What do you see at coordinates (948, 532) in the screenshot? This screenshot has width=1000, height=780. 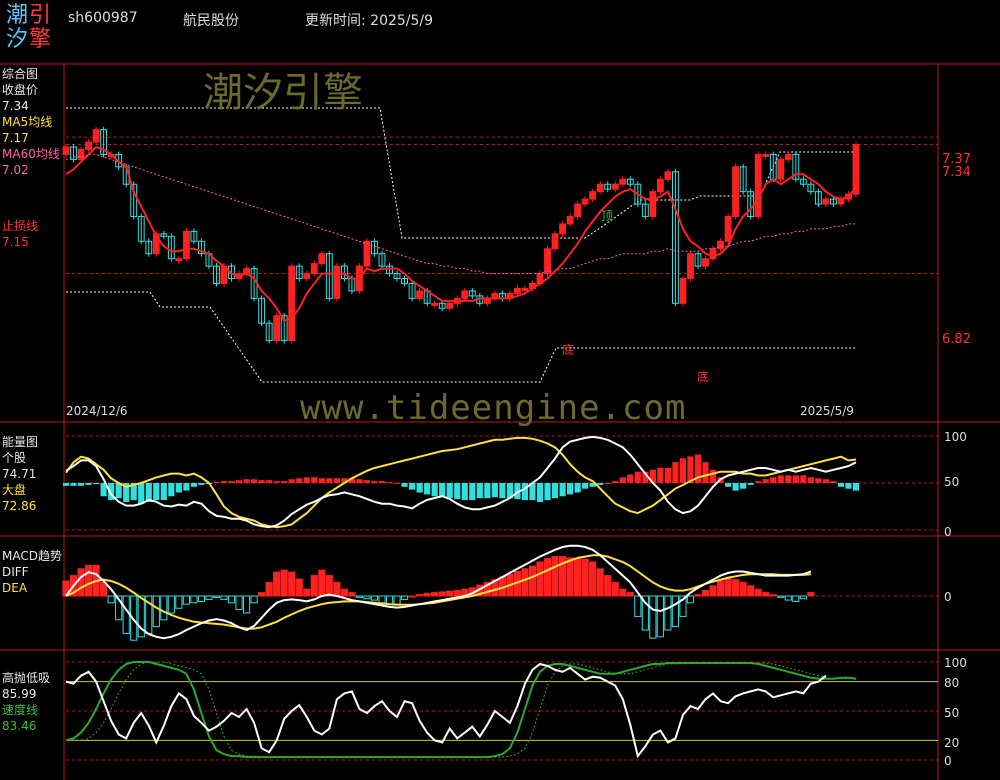 I see `energy-tick: 0` at bounding box center [948, 532].